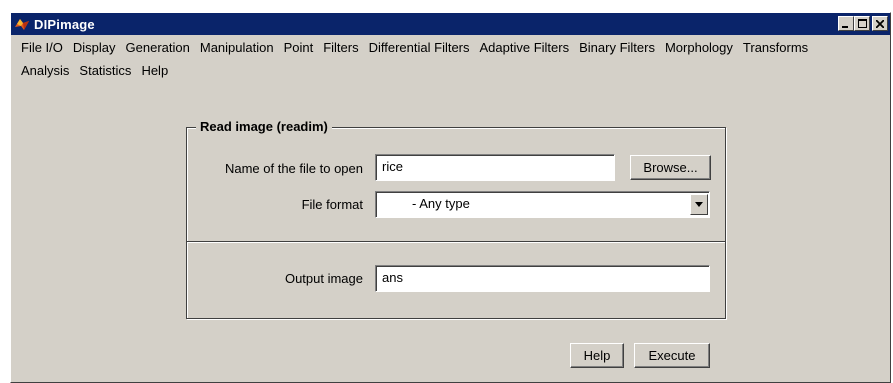 This screenshot has width=893, height=383. What do you see at coordinates (778, 48) in the screenshot?
I see `menu-transforms: Transforms` at bounding box center [778, 48].